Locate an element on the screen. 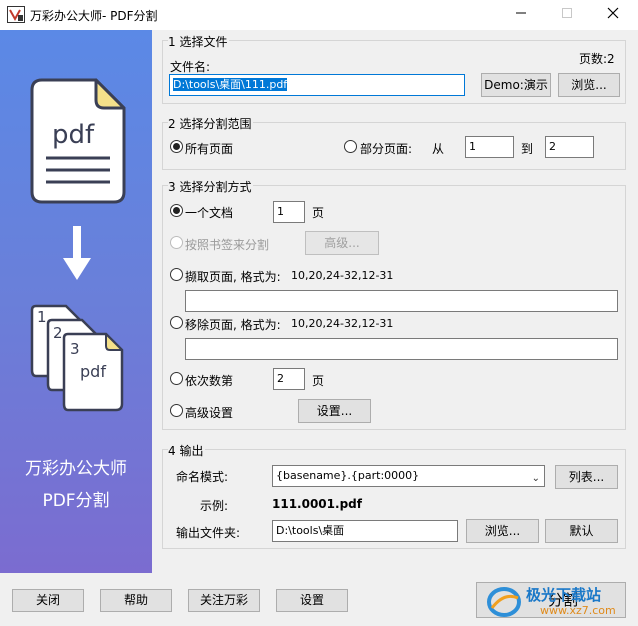  title-bar: 万彩办公大师- PDF分割 is located at coordinates (319, 15).